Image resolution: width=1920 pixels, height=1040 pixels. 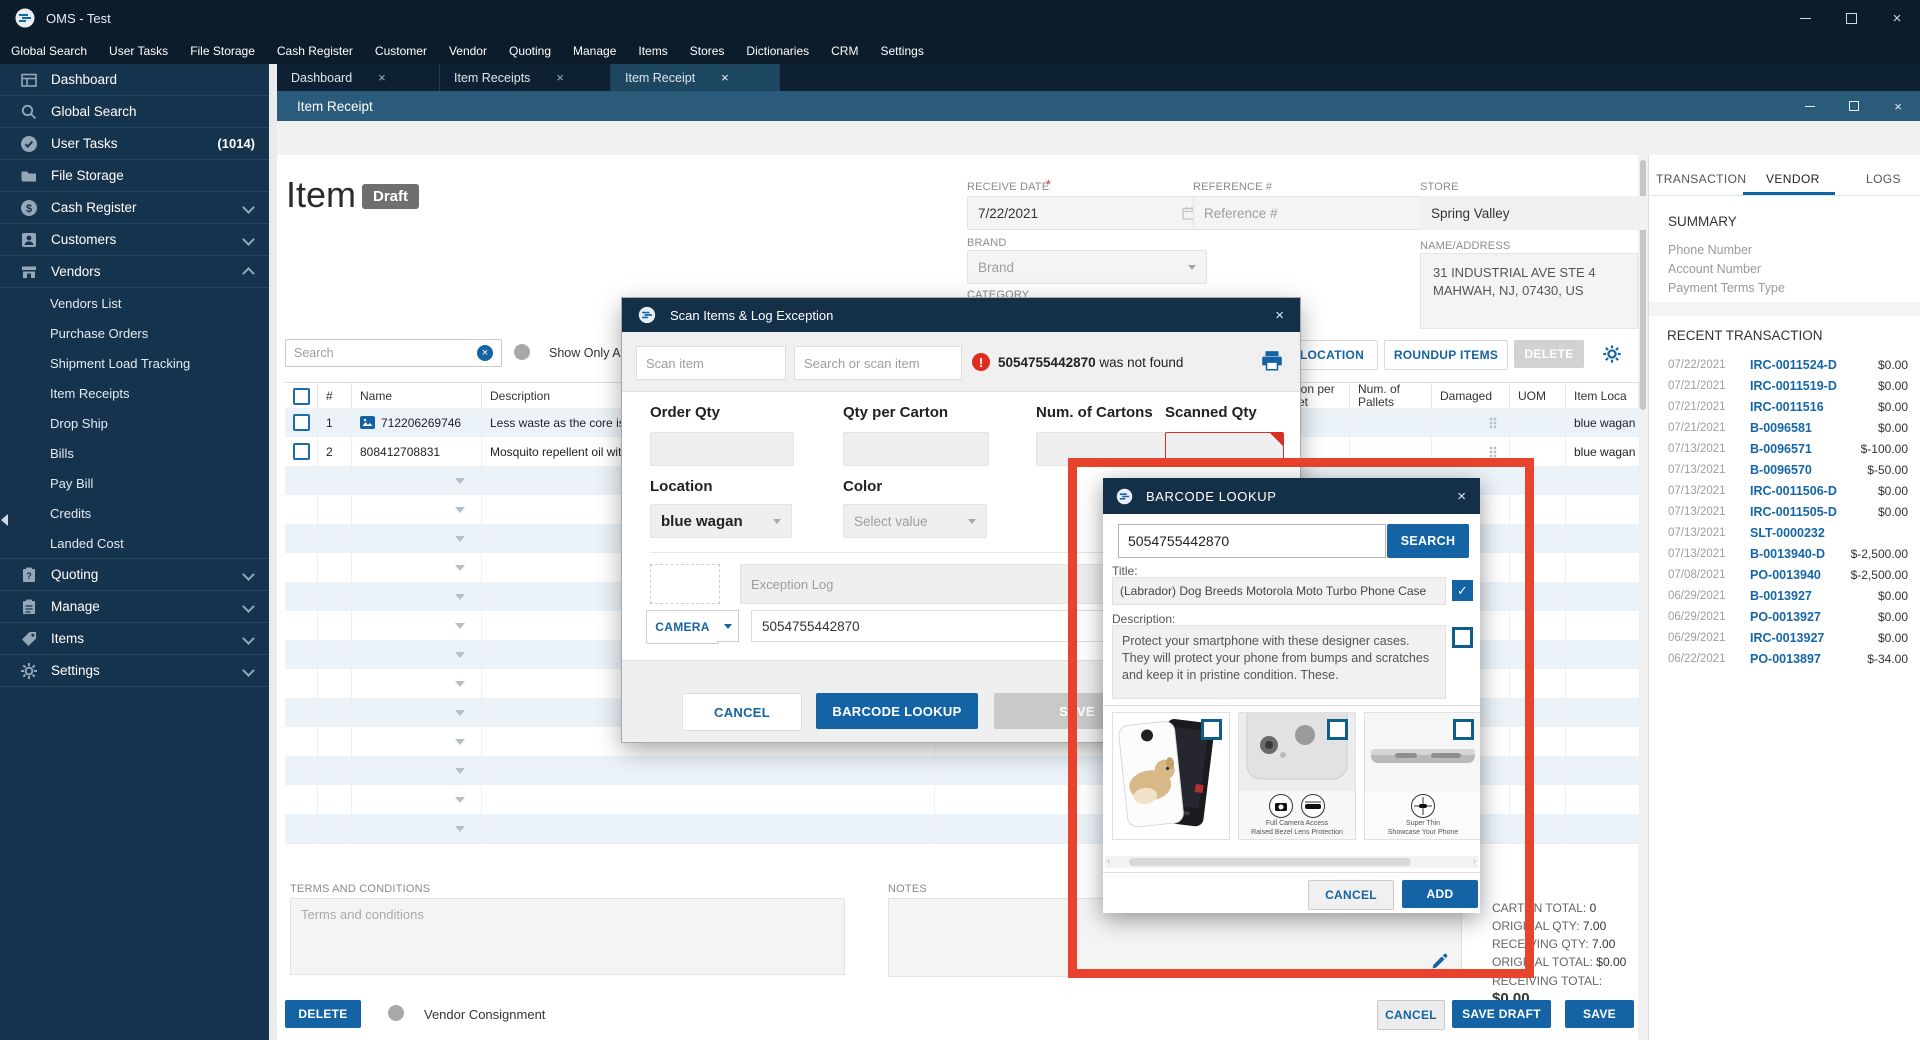 What do you see at coordinates (301, 451) in the screenshot?
I see `row-checkbox` at bounding box center [301, 451].